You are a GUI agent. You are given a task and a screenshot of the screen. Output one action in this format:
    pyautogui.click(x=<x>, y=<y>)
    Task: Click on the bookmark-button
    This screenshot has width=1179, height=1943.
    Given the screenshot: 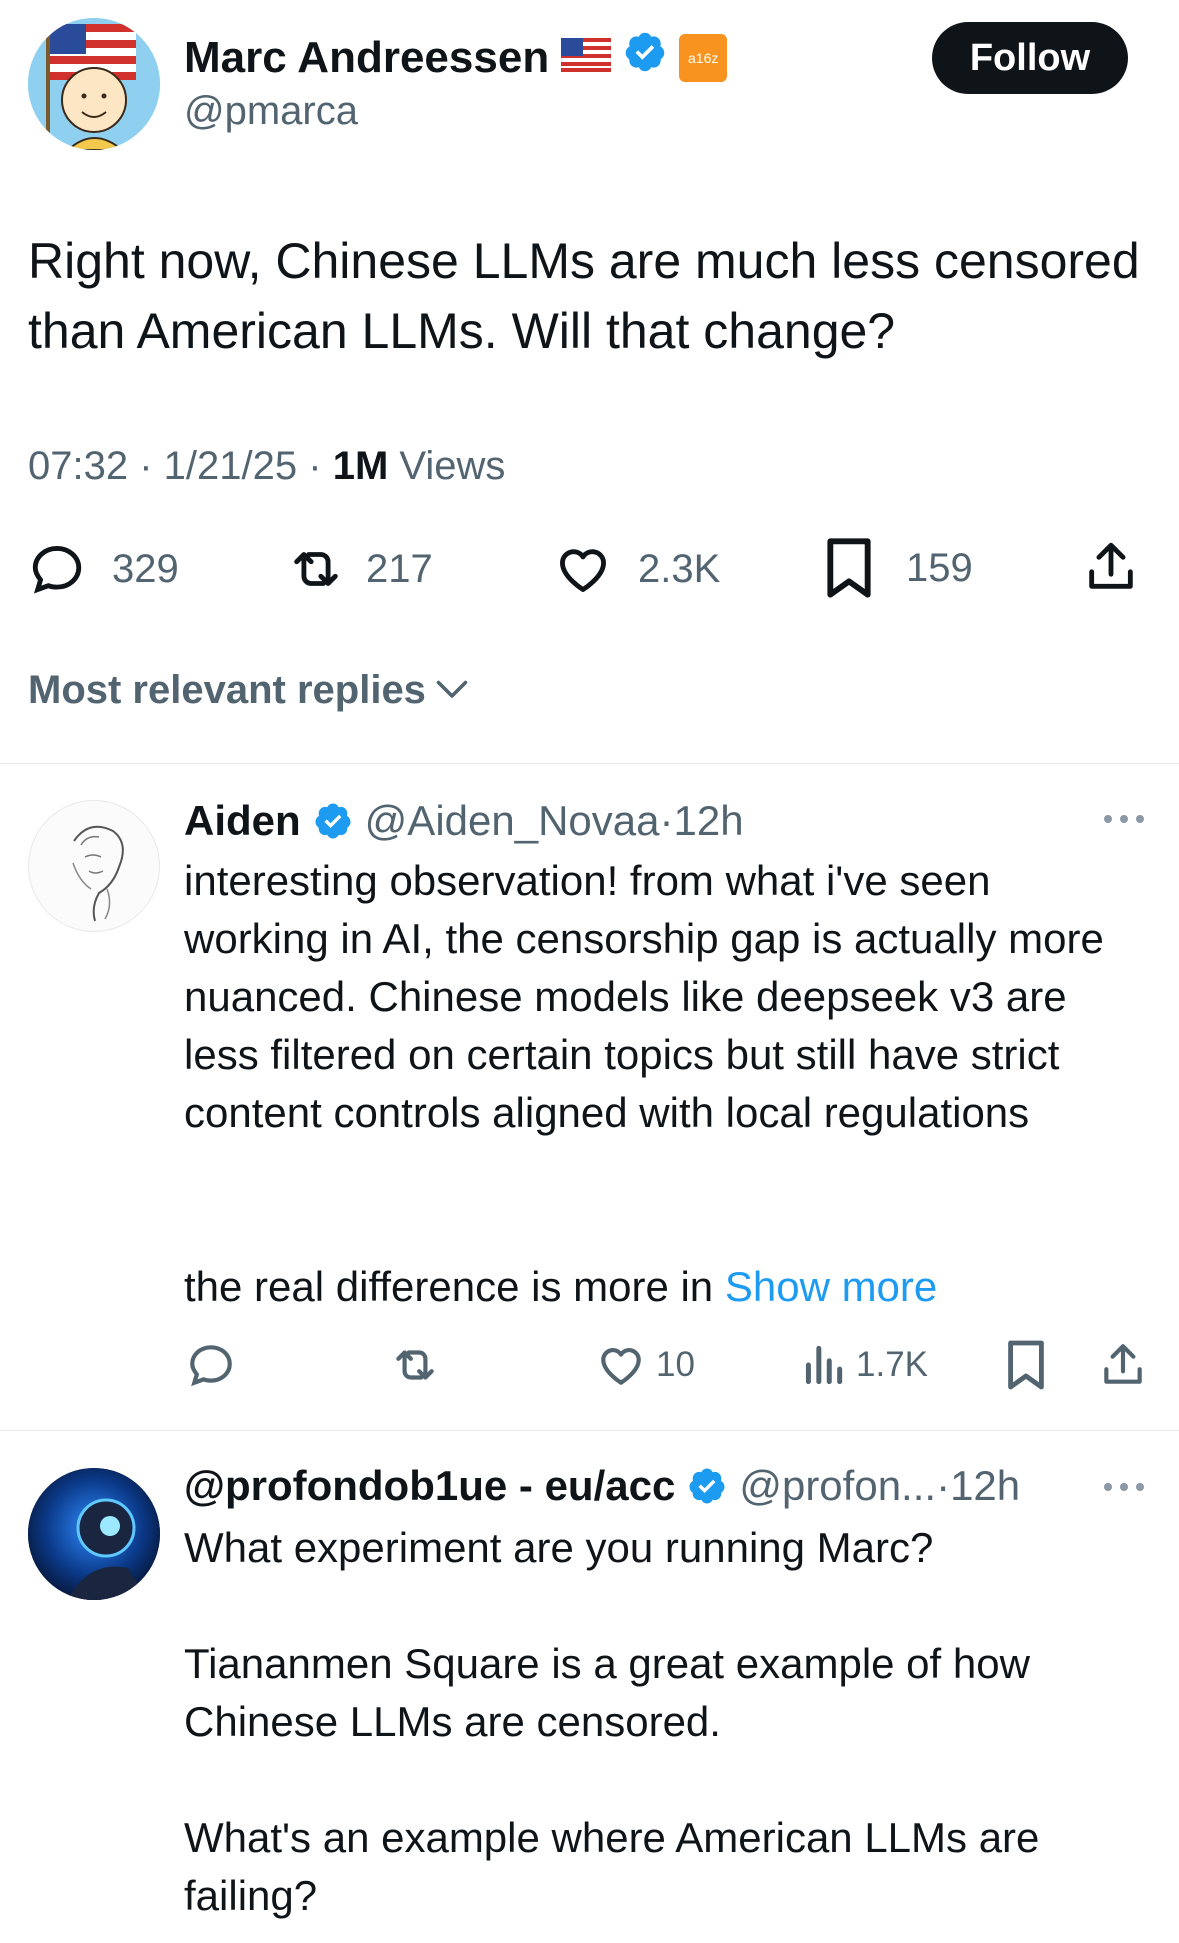 What is the action you would take?
    pyautogui.click(x=1026, y=1365)
    